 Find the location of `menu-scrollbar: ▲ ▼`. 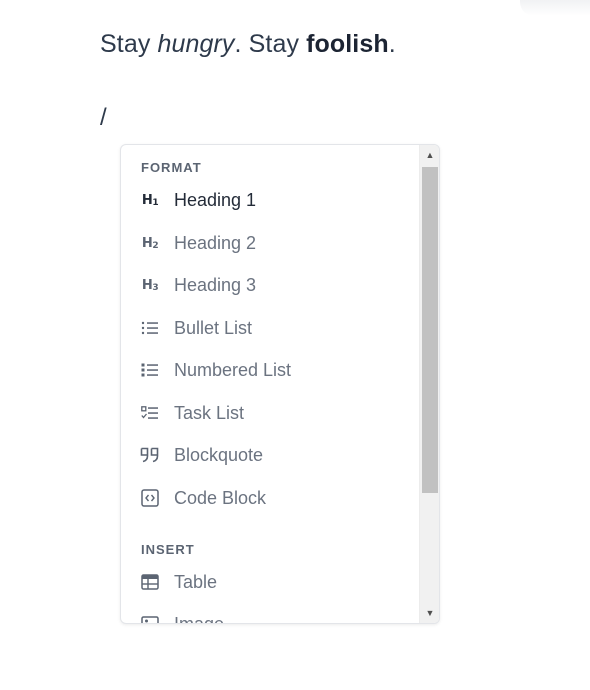

menu-scrollbar: ▲ ▼ is located at coordinates (429, 384).